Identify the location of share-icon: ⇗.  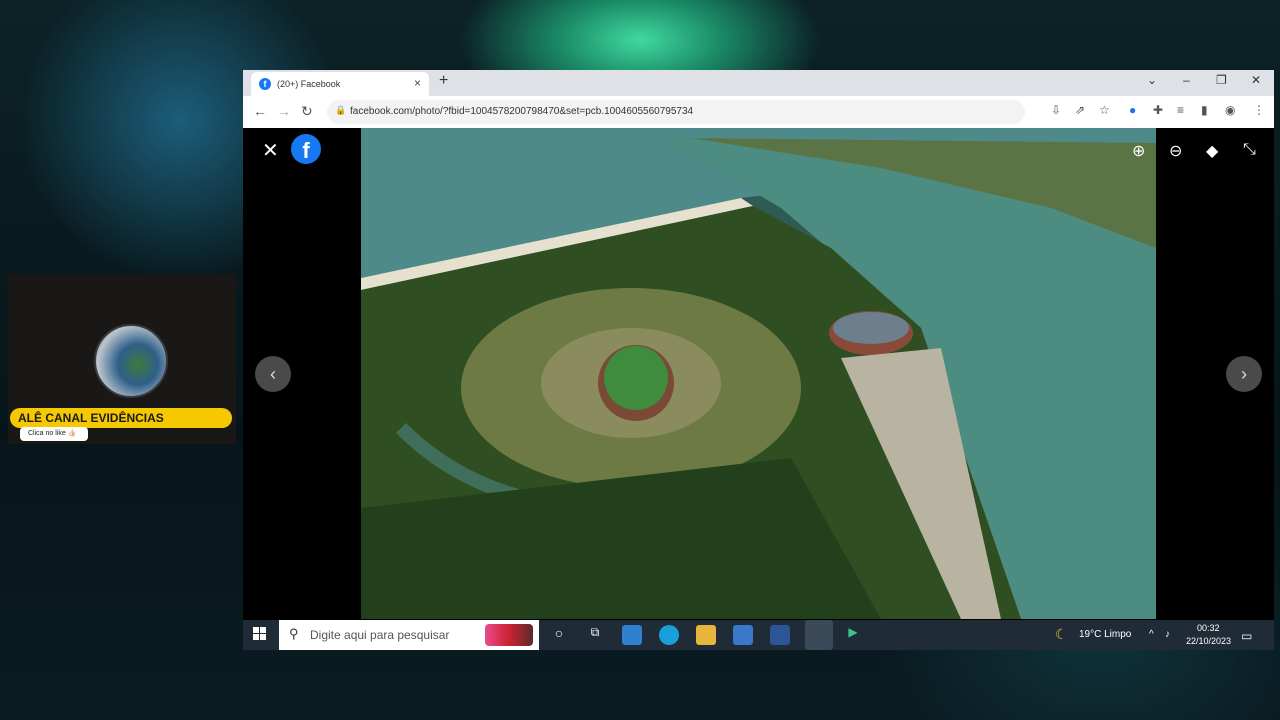
(1080, 110).